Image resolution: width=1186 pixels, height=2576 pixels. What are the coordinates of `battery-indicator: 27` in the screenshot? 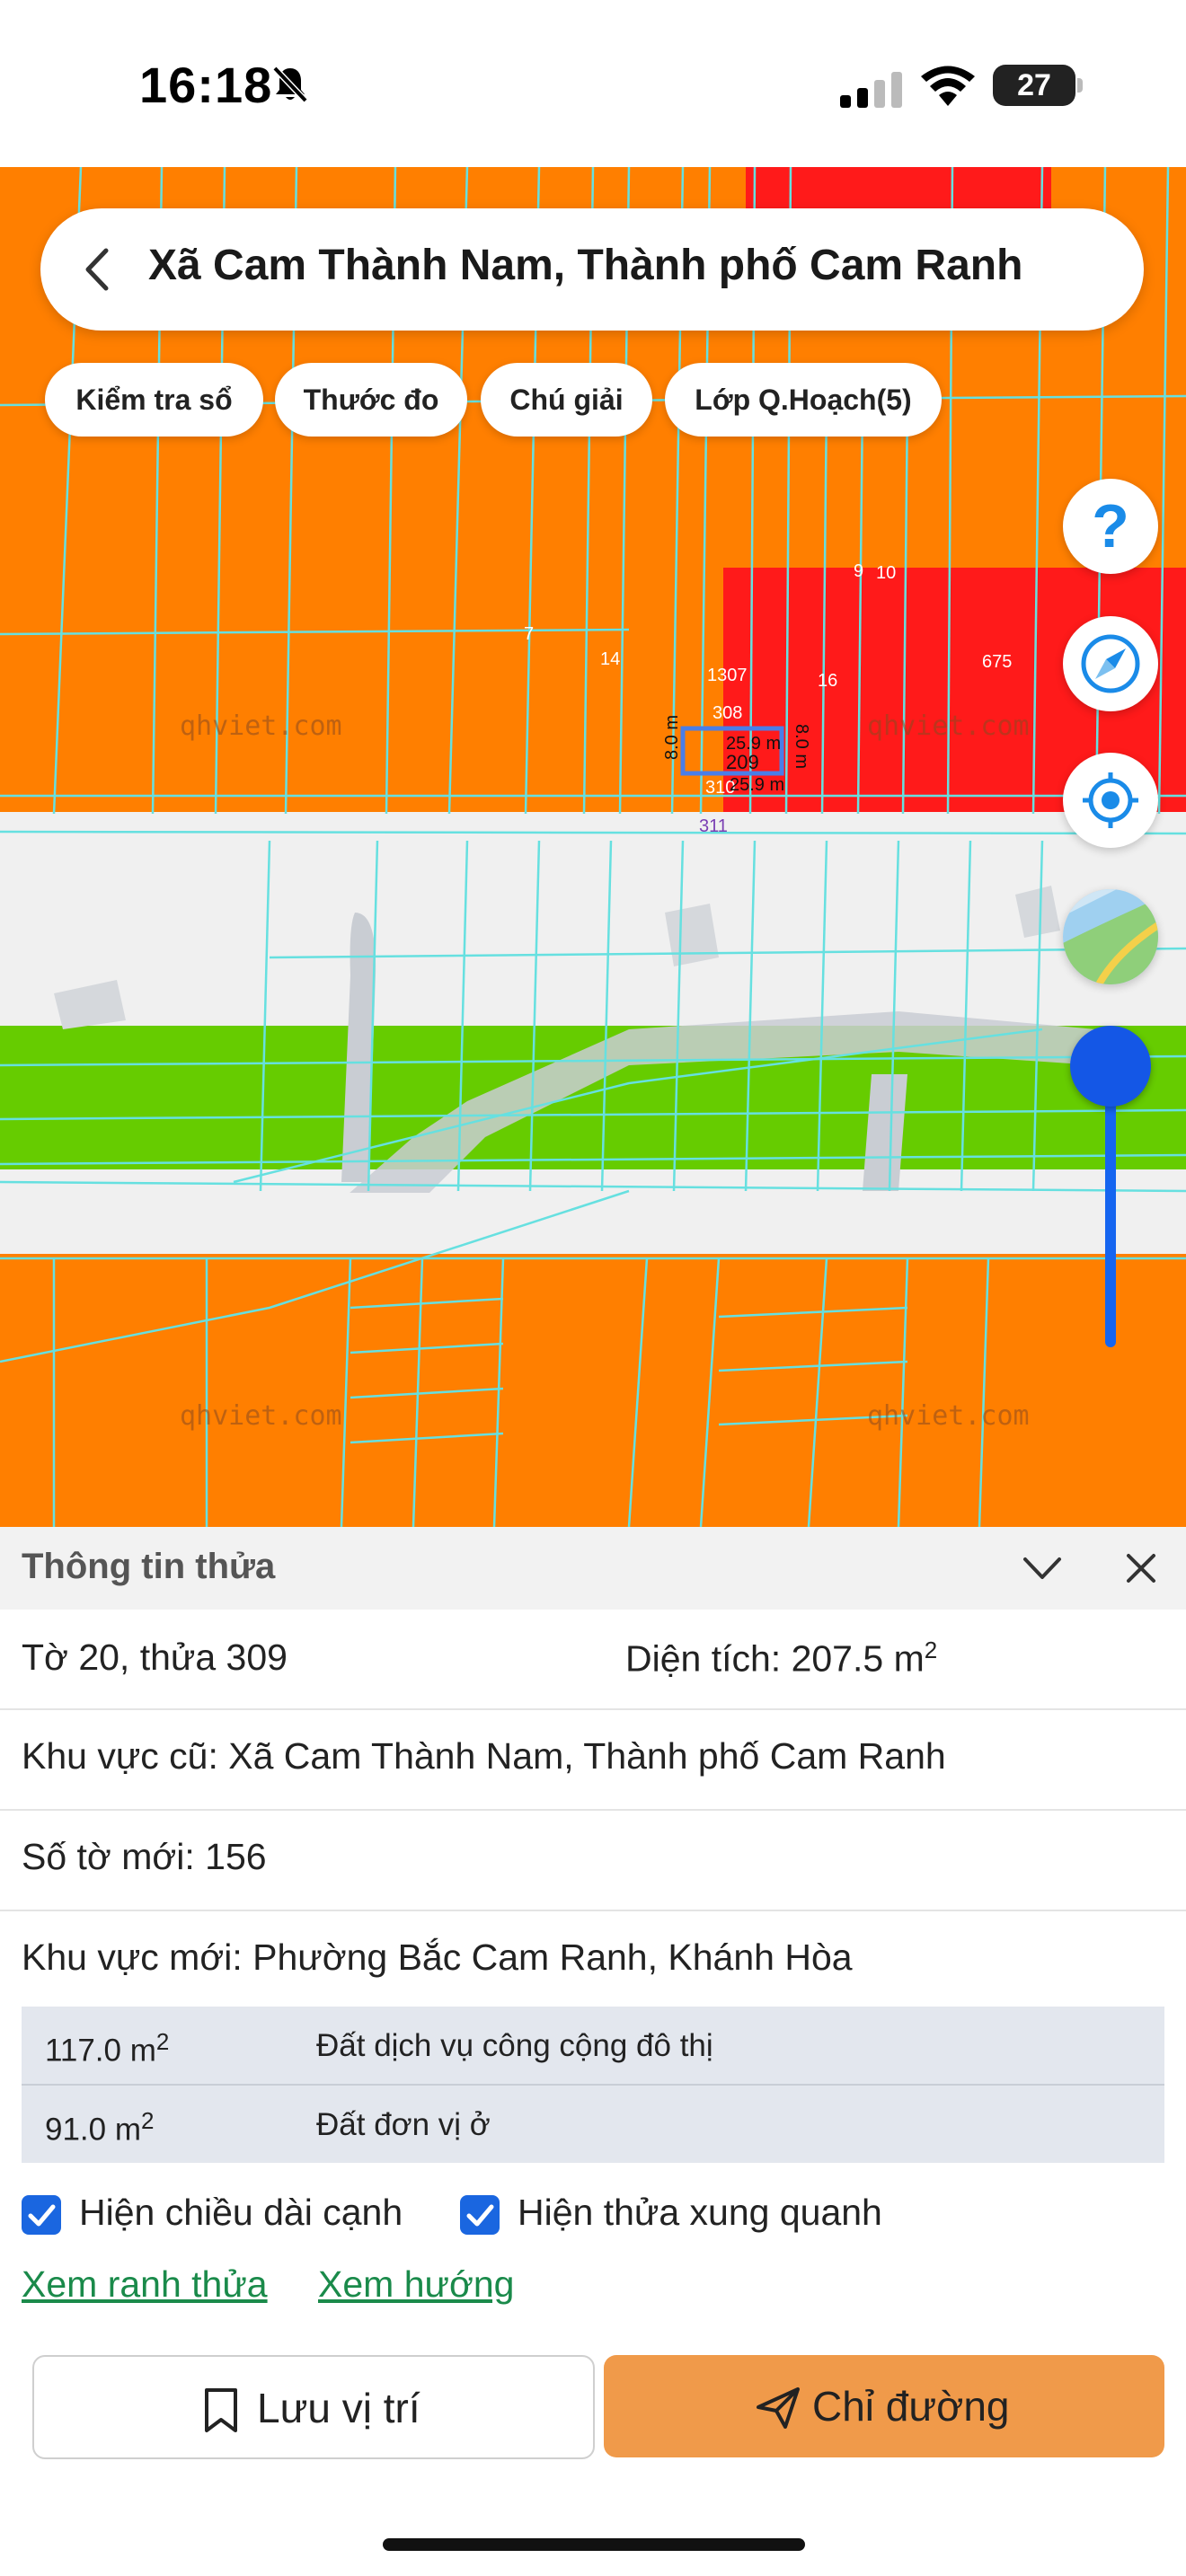 It's located at (1034, 85).